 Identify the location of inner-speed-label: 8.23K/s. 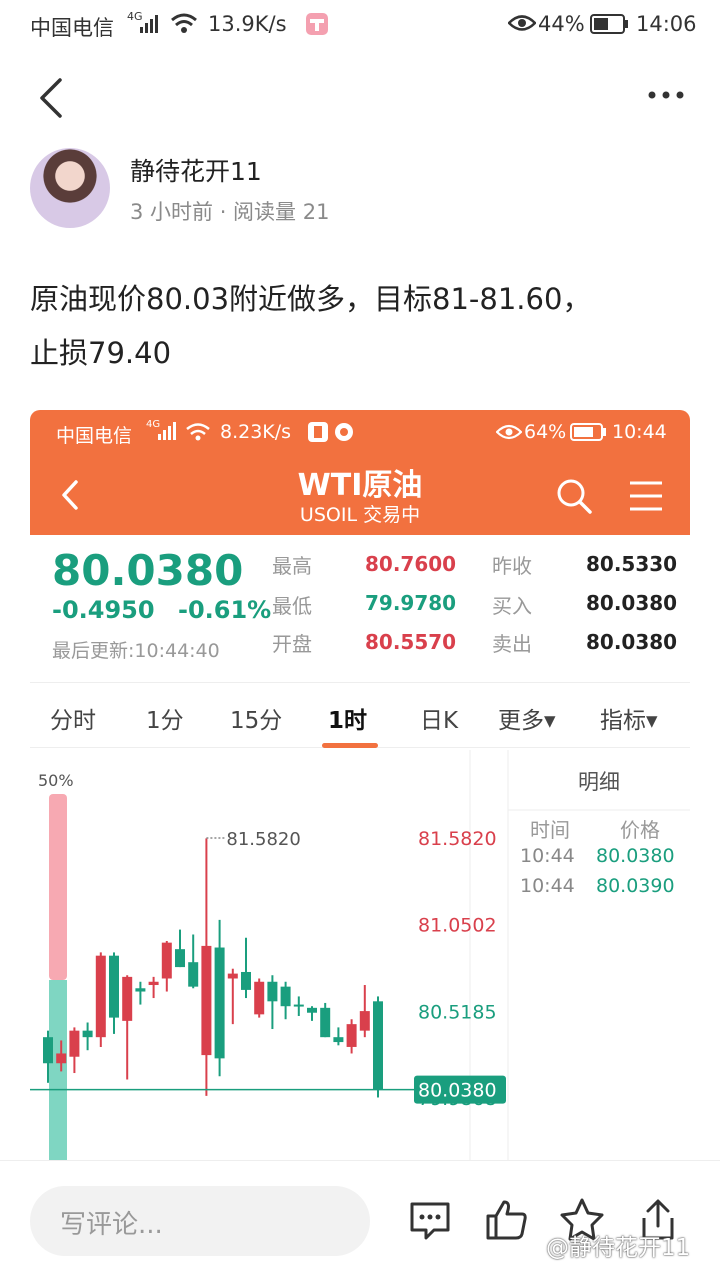
(256, 432).